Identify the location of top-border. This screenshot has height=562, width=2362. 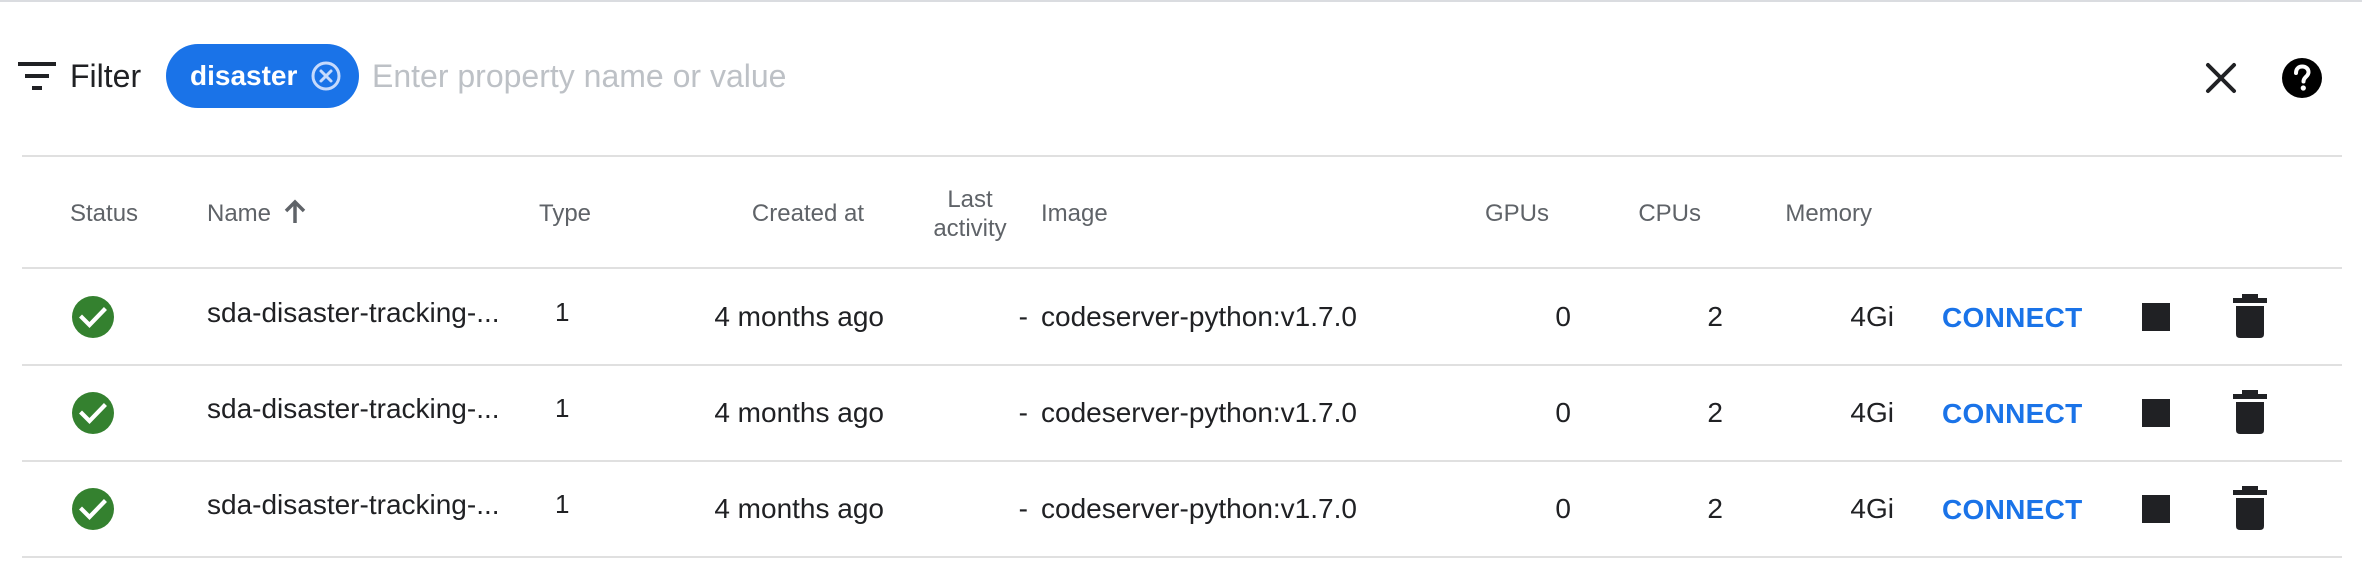
(1181, 1).